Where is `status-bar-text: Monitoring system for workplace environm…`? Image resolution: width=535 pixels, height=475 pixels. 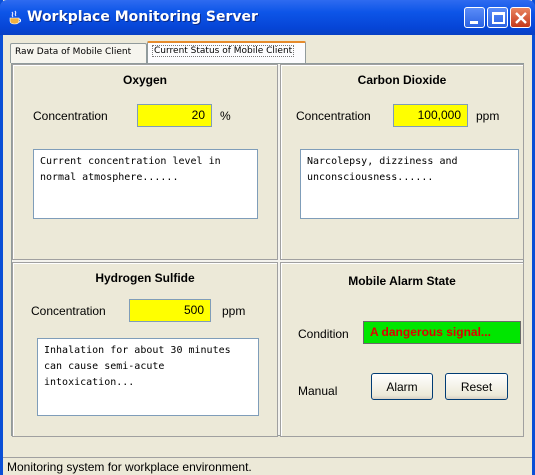 status-bar-text: Monitoring system for workplace environm… is located at coordinates (129, 467).